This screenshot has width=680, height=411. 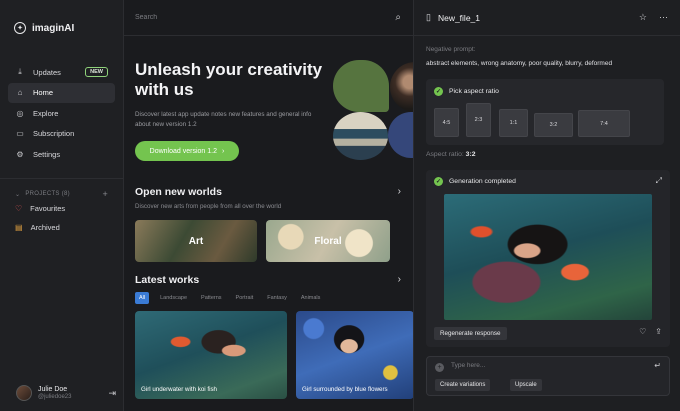 What do you see at coordinates (53, 28) in the screenshot?
I see `brand-name: imaginAI` at bounding box center [53, 28].